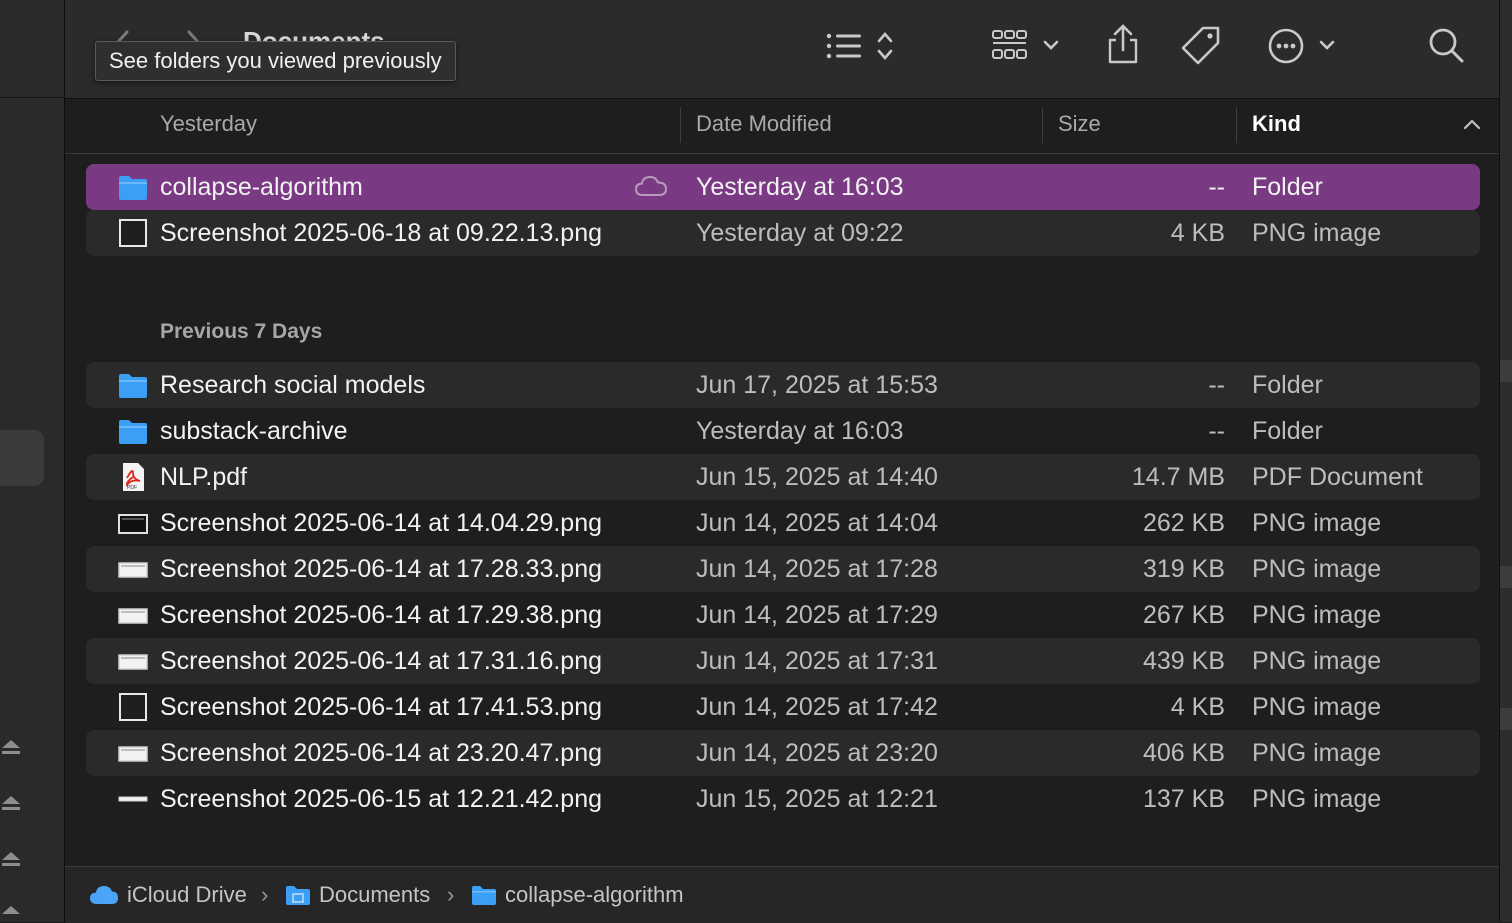  I want to click on file-size: 262 KB, so click(1183, 523).